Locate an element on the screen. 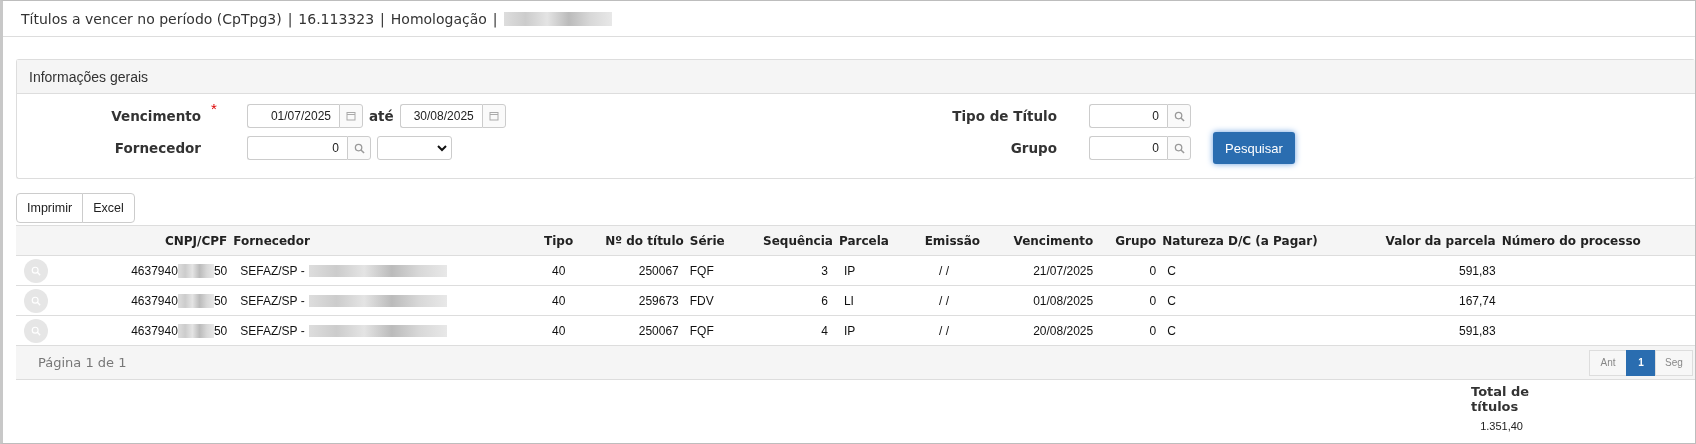 Image resolution: width=1696 pixels, height=444 pixels. table-cell: 6 is located at coordinates (824, 300).